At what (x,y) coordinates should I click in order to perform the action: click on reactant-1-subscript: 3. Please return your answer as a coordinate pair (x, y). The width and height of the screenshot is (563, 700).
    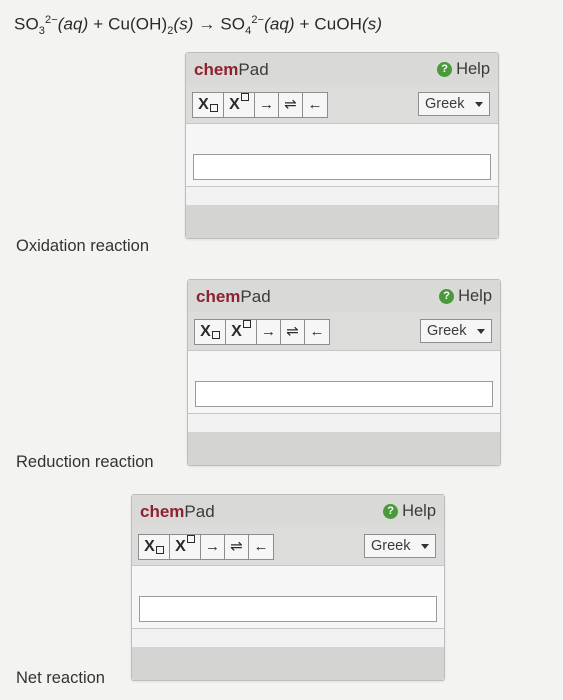
    Looking at the image, I should click on (41, 31).